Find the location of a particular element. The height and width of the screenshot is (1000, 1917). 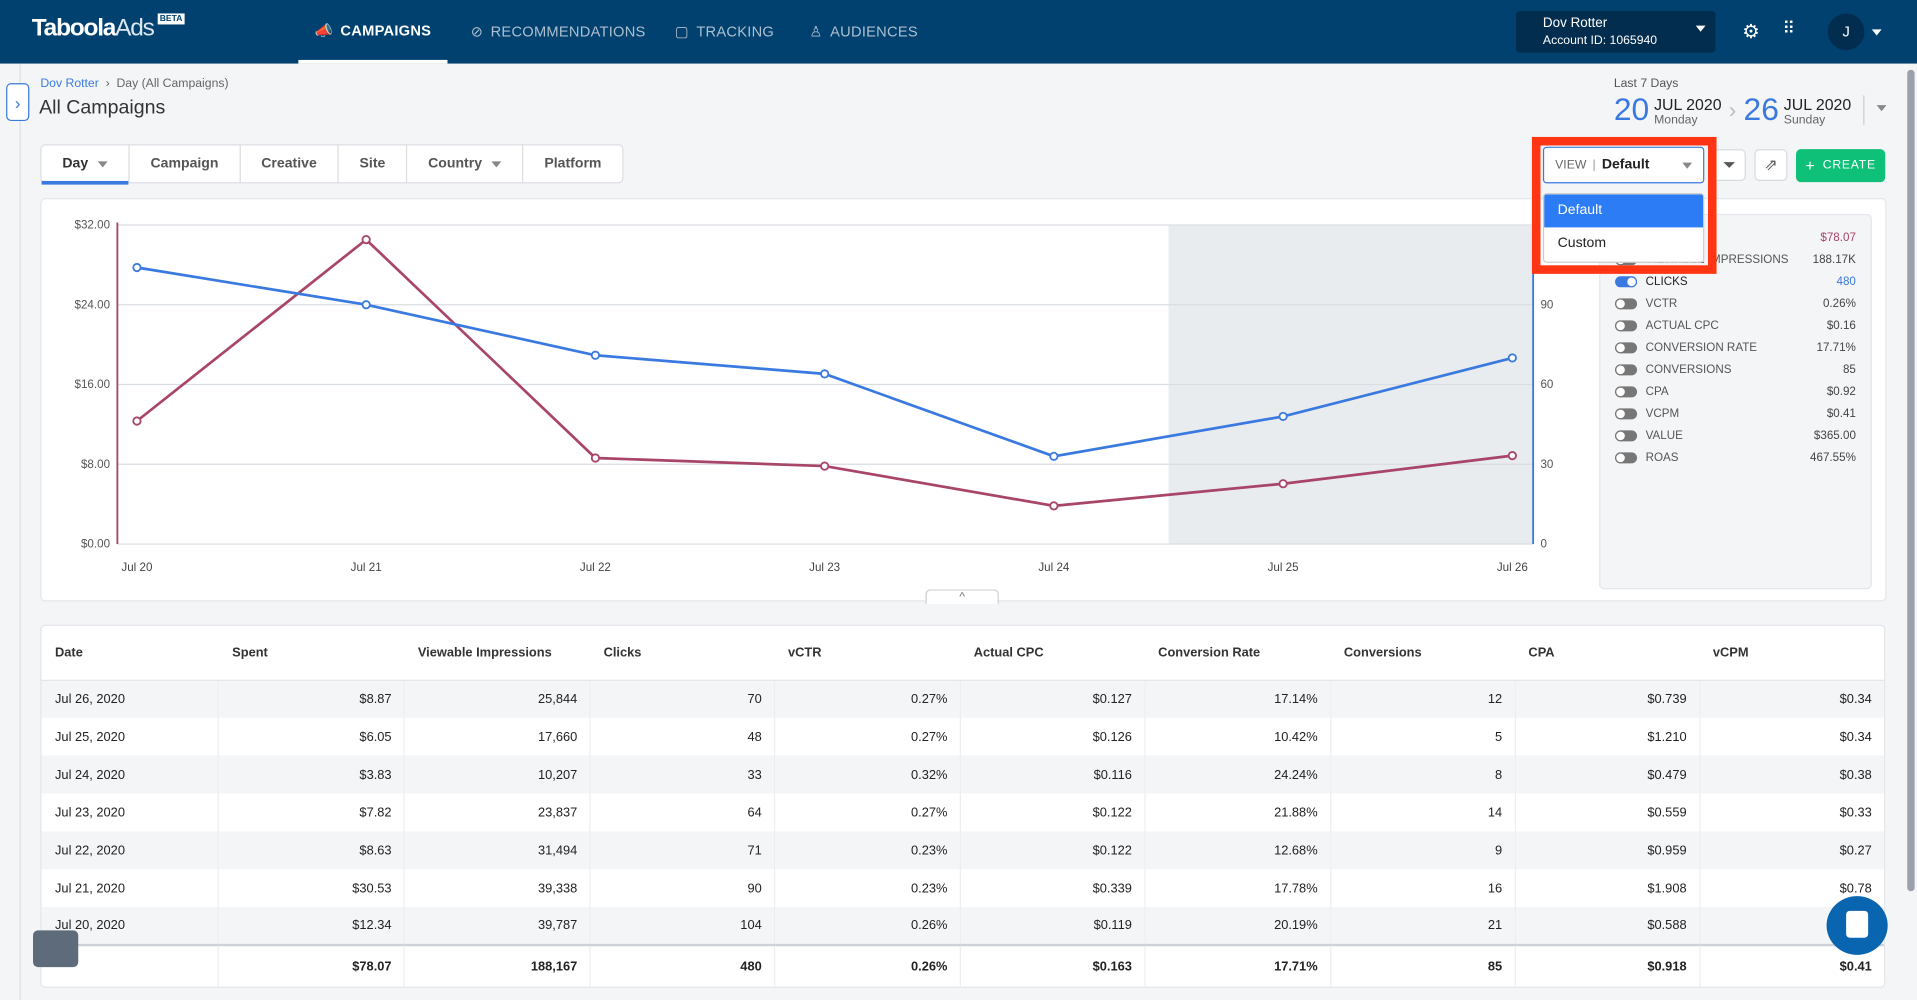

table-cell: $0.122 is located at coordinates (1052, 850).